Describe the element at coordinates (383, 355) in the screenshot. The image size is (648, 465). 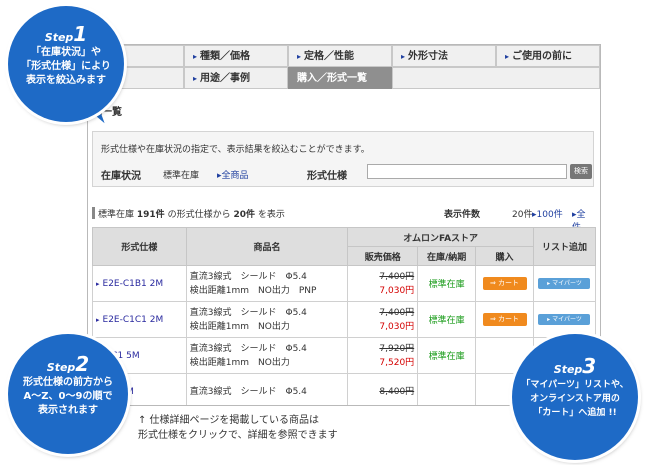
I see `price-cell: 7,920円 7,520円` at that location.